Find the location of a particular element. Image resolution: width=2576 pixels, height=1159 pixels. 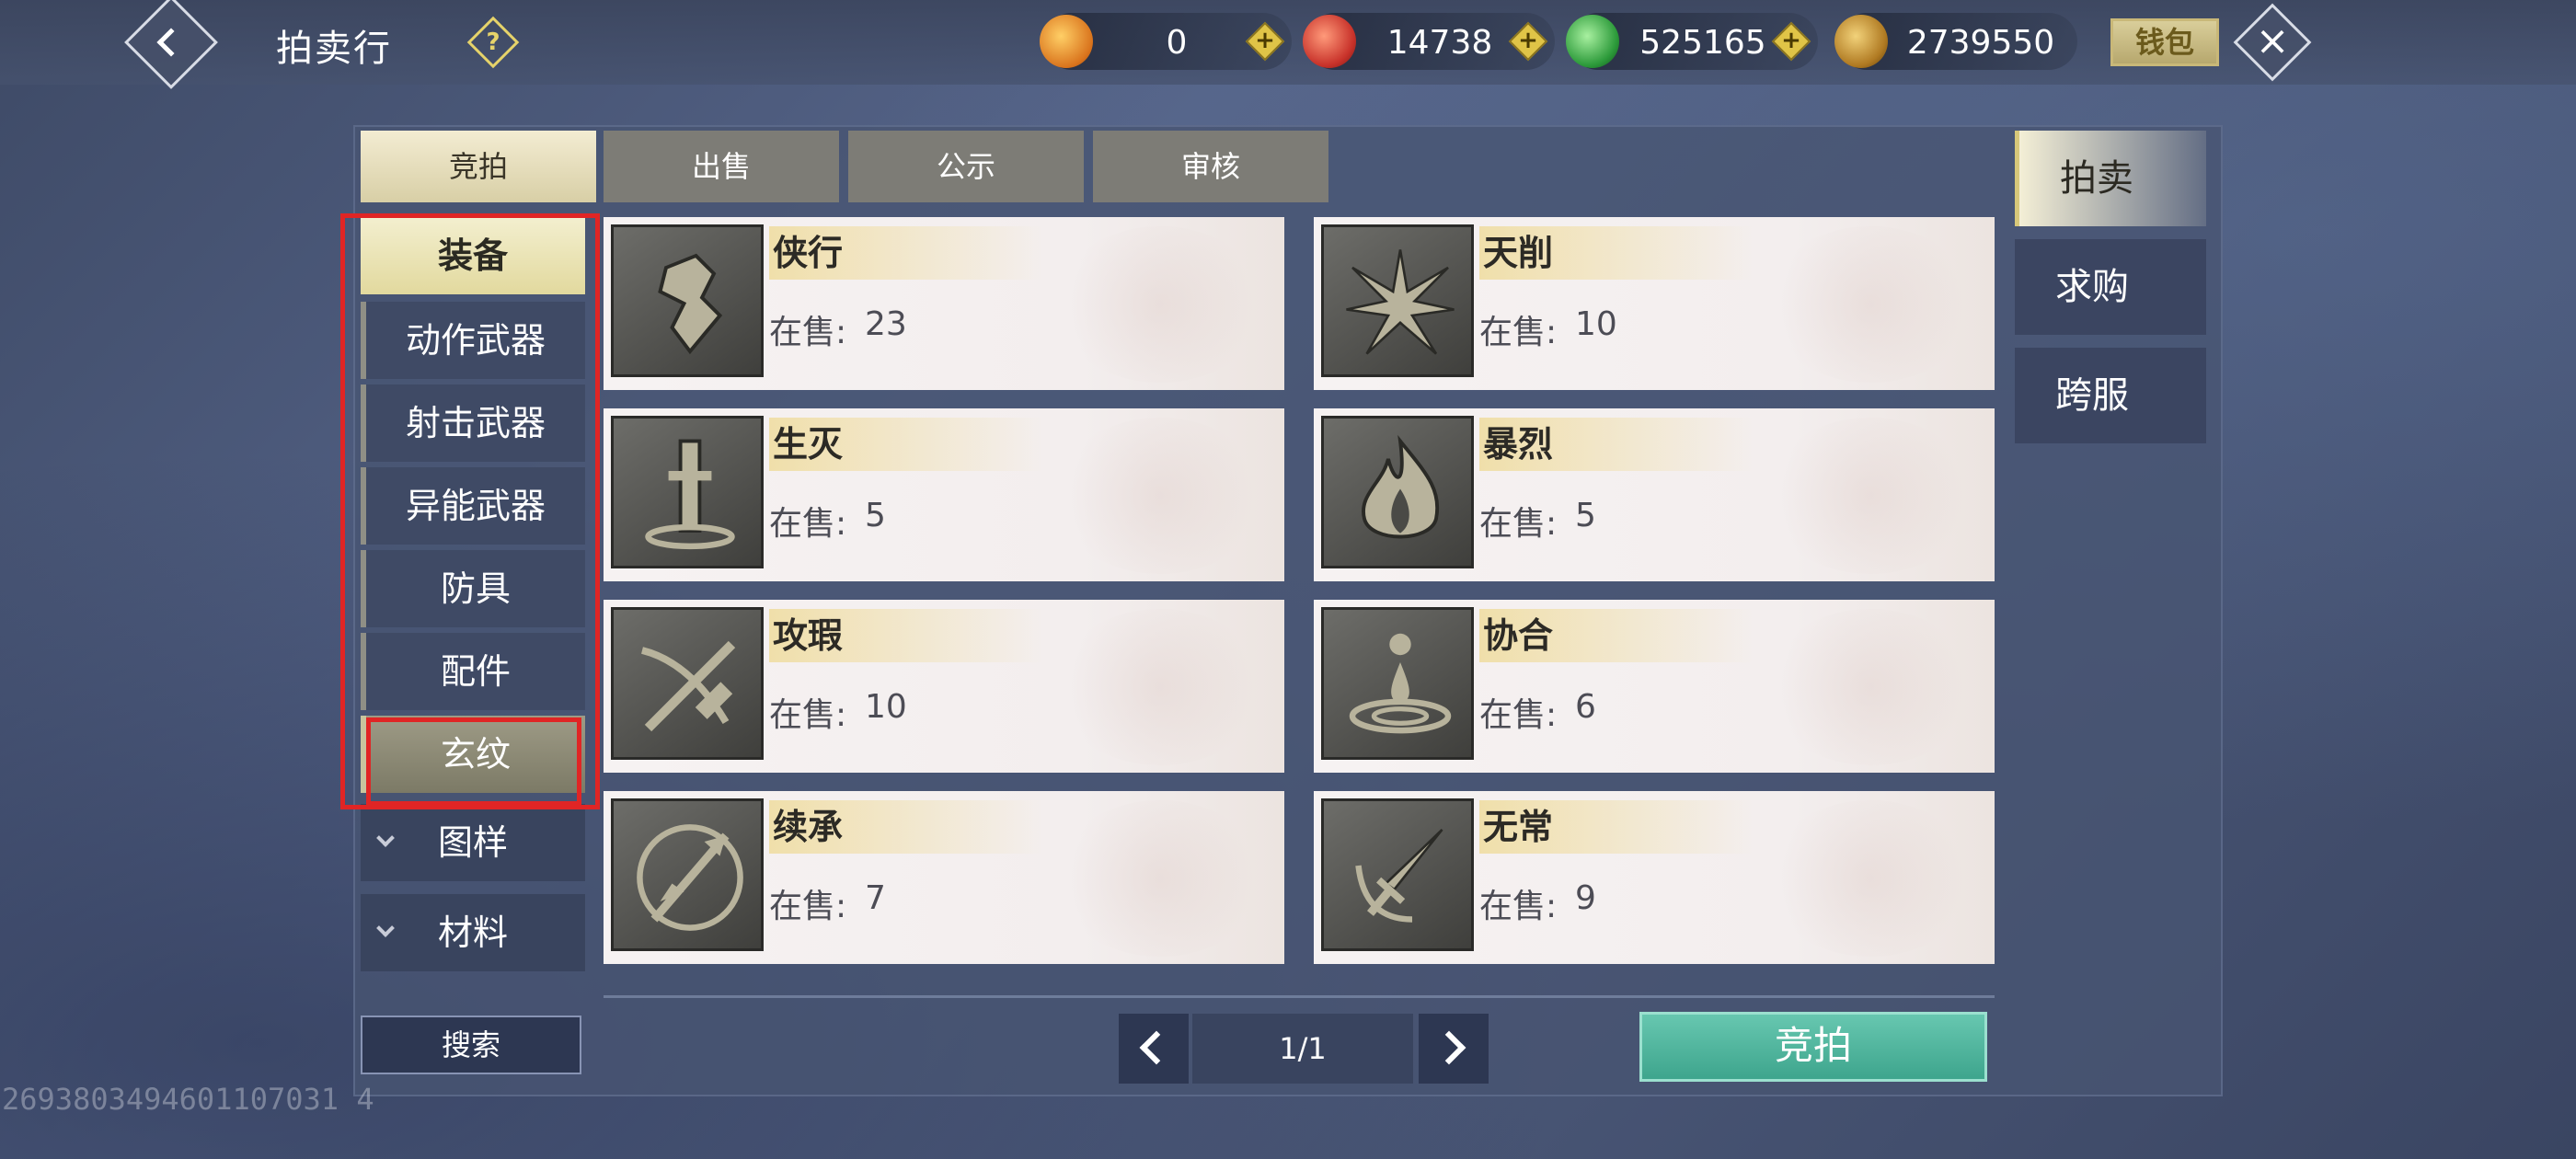

star-burst-icon is located at coordinates (1397, 300).